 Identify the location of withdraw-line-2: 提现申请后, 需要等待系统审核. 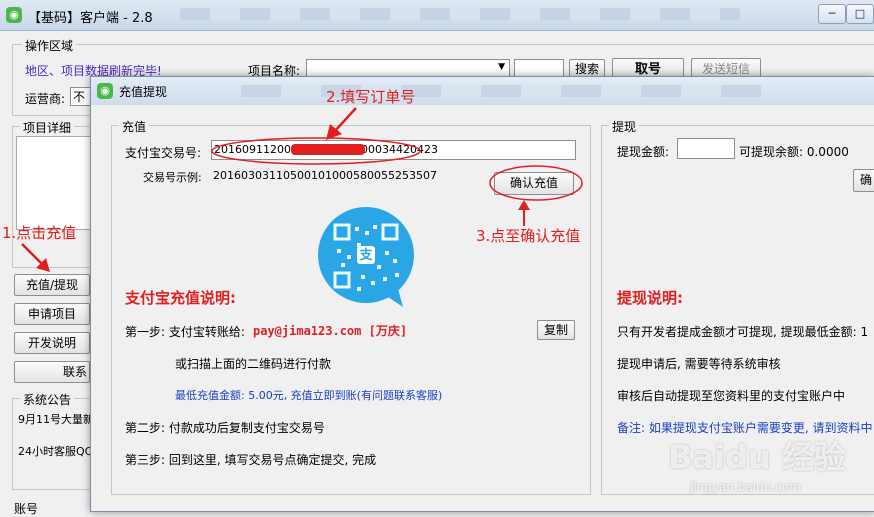
(699, 364).